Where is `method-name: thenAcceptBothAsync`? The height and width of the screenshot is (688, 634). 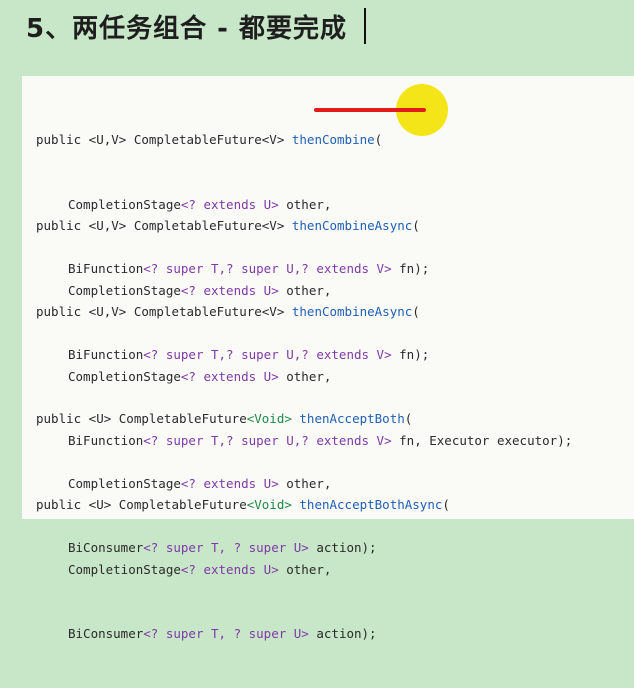 method-name: thenAcceptBothAsync is located at coordinates (367, 504).